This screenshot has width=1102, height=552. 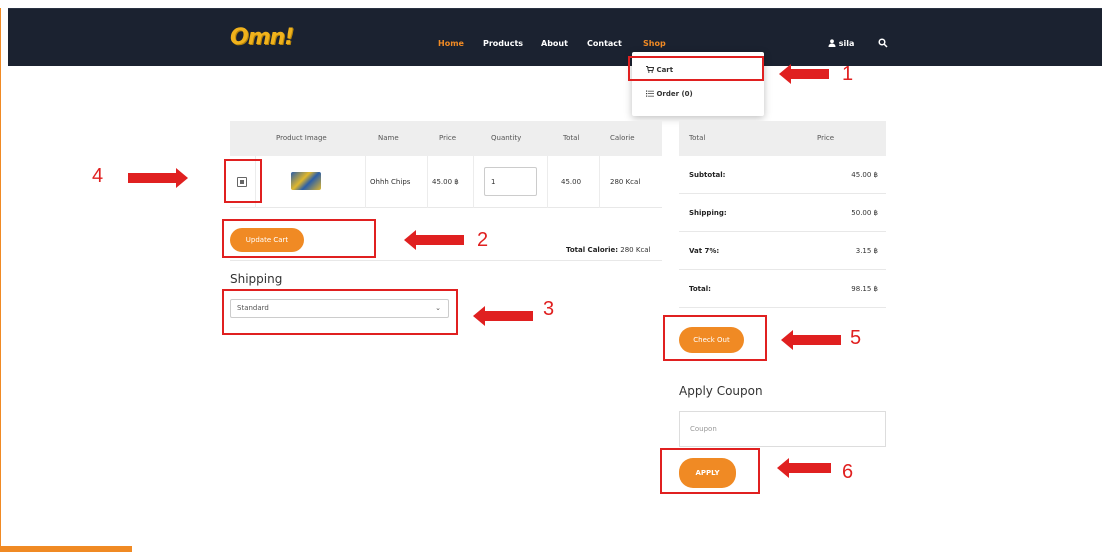 What do you see at coordinates (708, 213) in the screenshot?
I see `summary-label: Shipping:` at bounding box center [708, 213].